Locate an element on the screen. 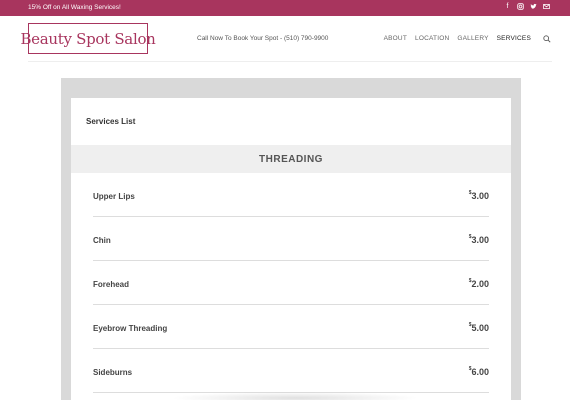 Image resolution: width=570 pixels, height=400 pixels. service-price: $6.00 is located at coordinates (478, 371).